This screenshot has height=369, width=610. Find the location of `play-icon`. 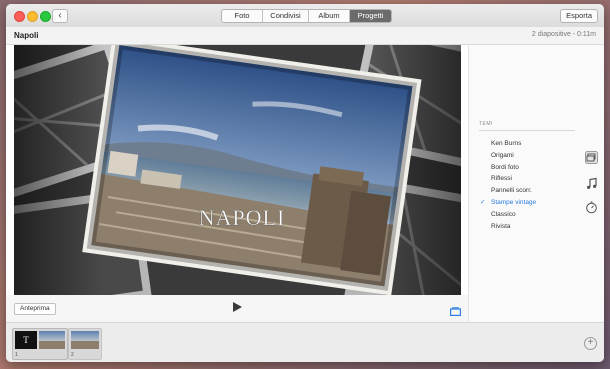

play-icon is located at coordinates (237, 307).